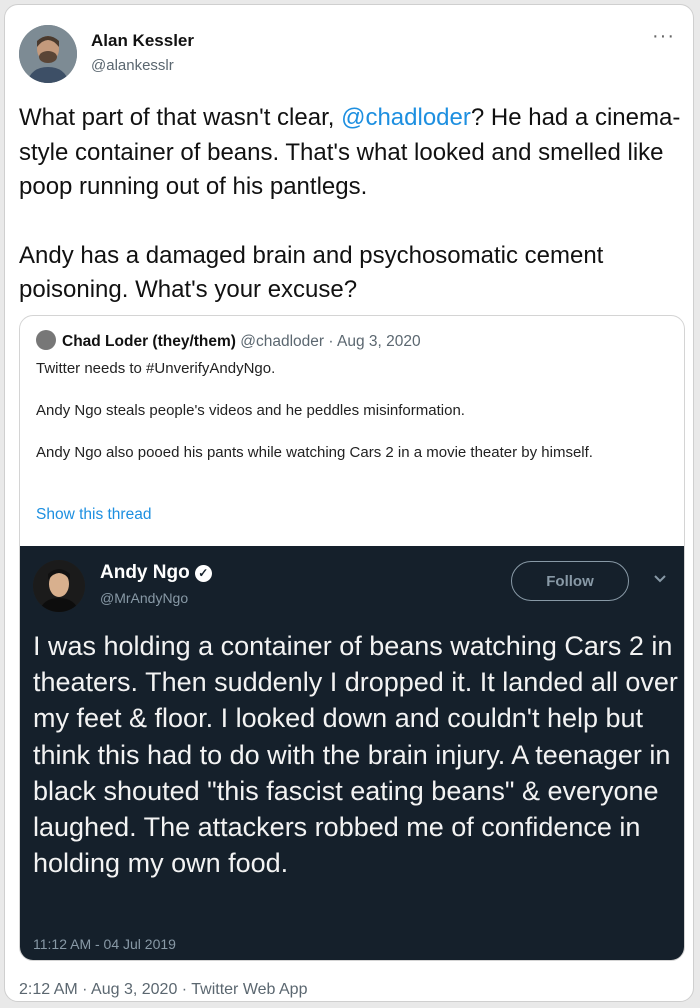 This screenshot has height=1008, width=700. What do you see at coordinates (406, 117) in the screenshot?
I see `mention-link: @chadloder` at bounding box center [406, 117].